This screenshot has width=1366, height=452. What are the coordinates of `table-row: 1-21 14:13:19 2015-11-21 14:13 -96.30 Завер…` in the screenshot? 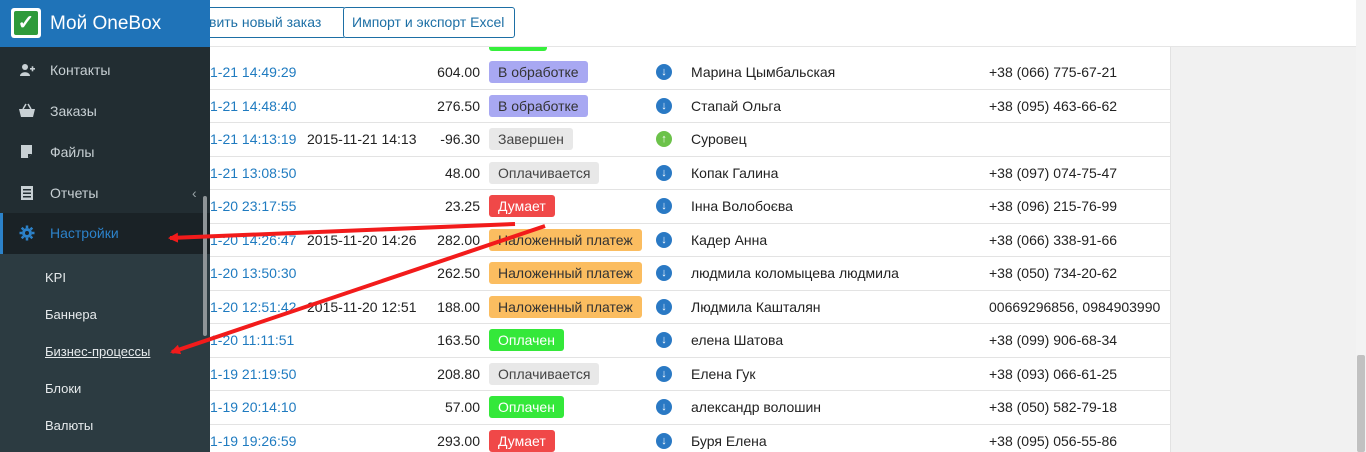 It's located at (690, 140).